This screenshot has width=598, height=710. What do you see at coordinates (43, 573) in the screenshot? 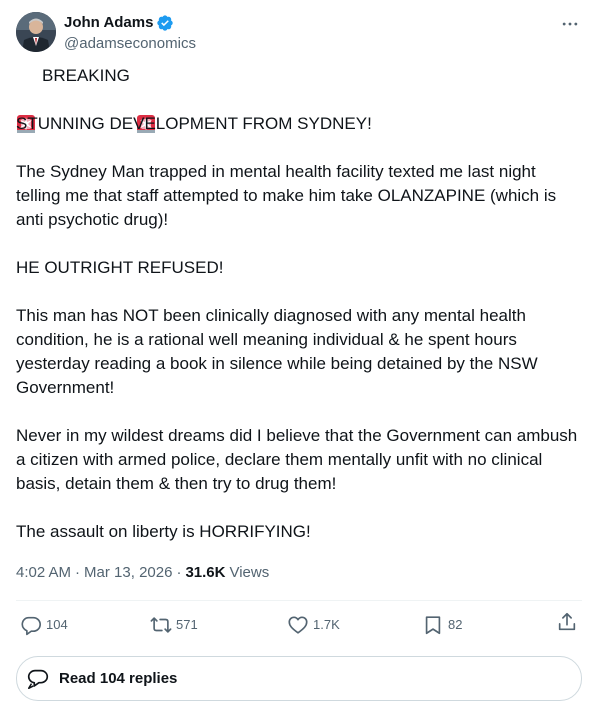
I see `tweet-time: 4:02 AM` at bounding box center [43, 573].